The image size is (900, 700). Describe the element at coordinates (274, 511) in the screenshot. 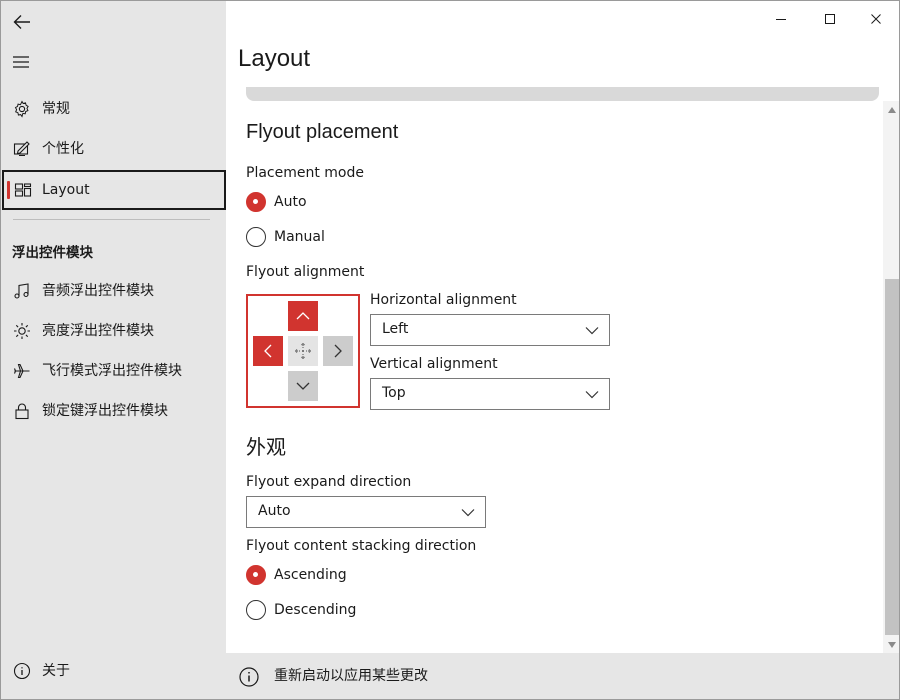

I see `select-value: Auto` at that location.